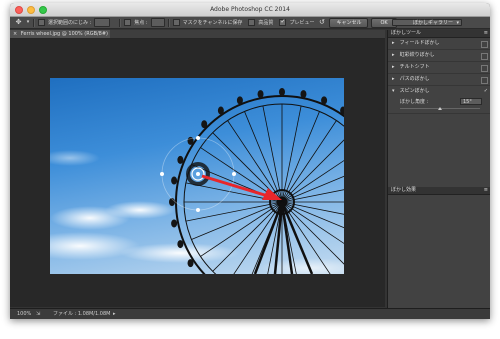 The height and width of the screenshot is (339, 500). Describe the element at coordinates (439, 91) in the screenshot. I see `blur-item-spin: ▾ スピンぼかし ✓` at that location.